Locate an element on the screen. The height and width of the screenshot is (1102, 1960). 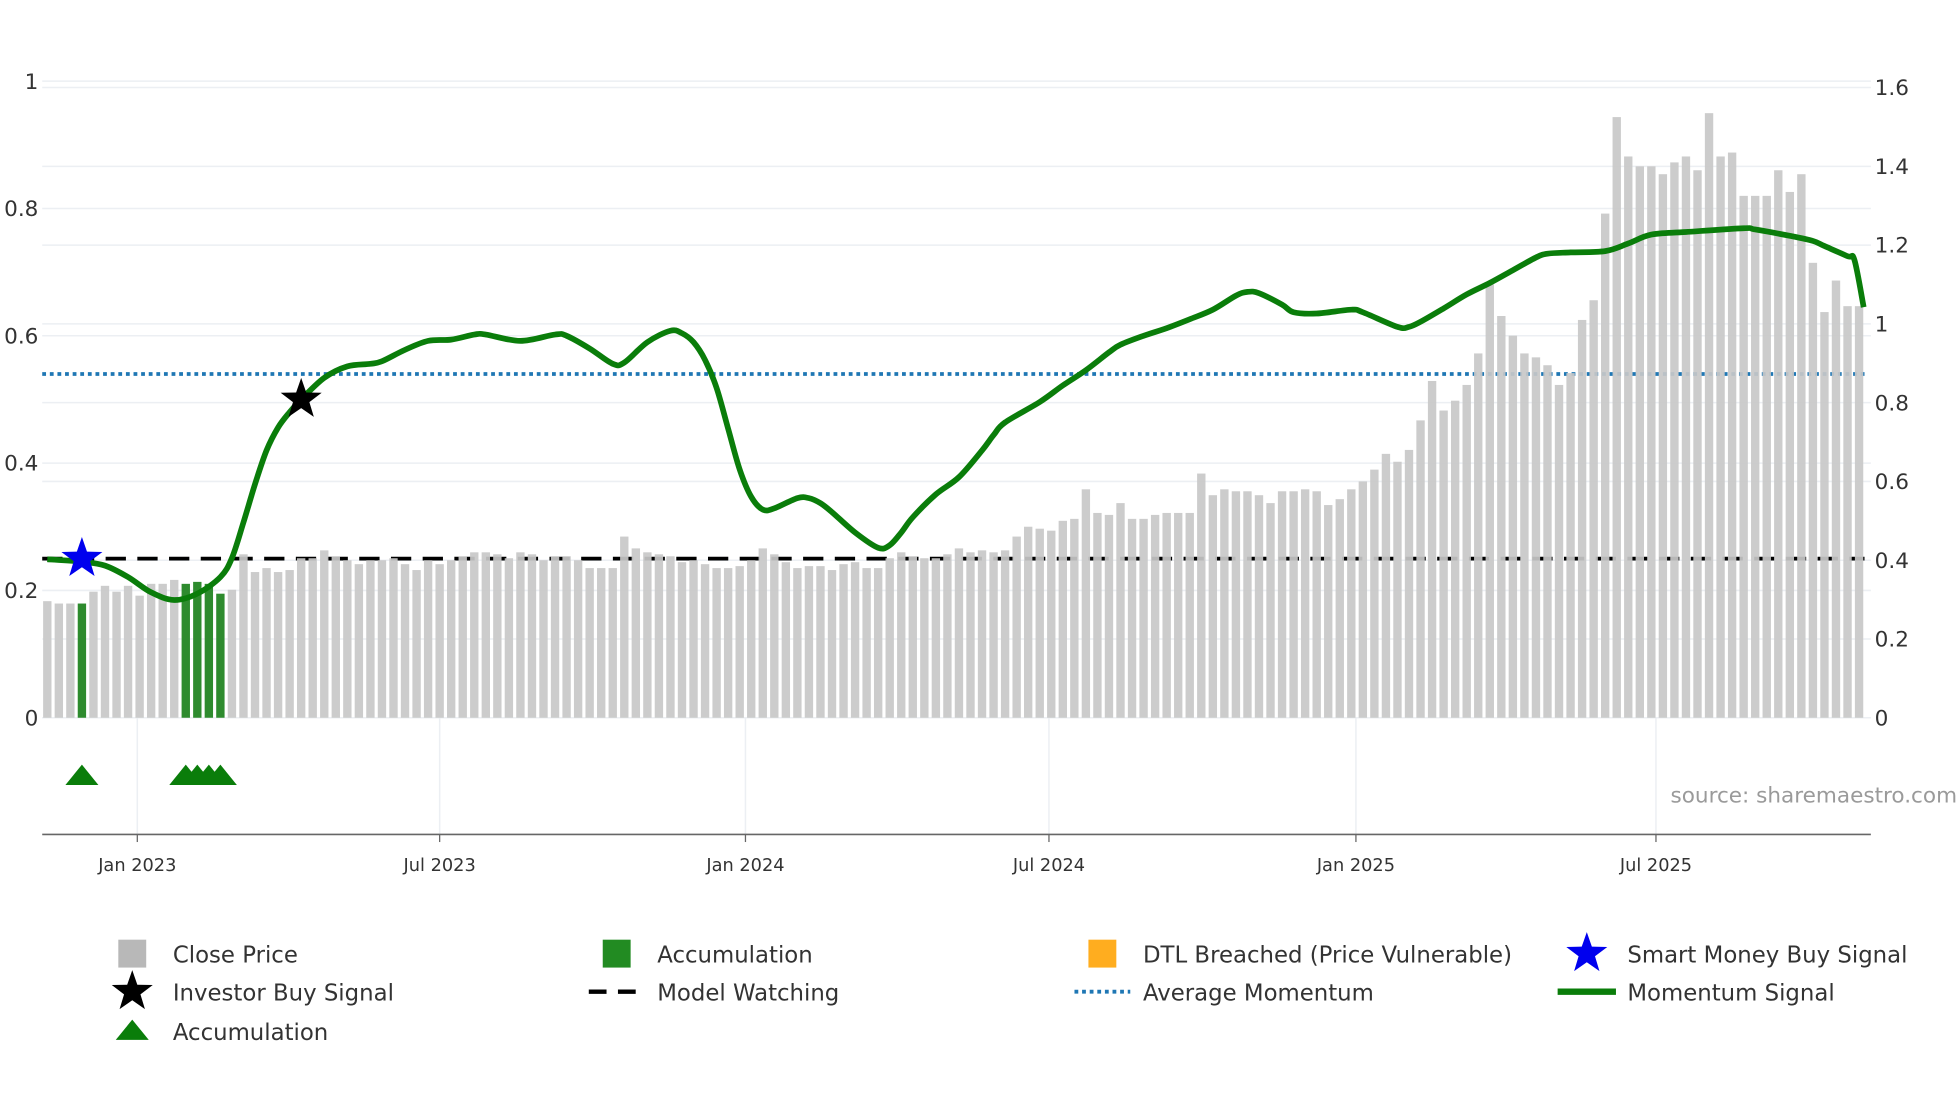
x-tick-label: Jul 2025 is located at coordinates (1655, 866).